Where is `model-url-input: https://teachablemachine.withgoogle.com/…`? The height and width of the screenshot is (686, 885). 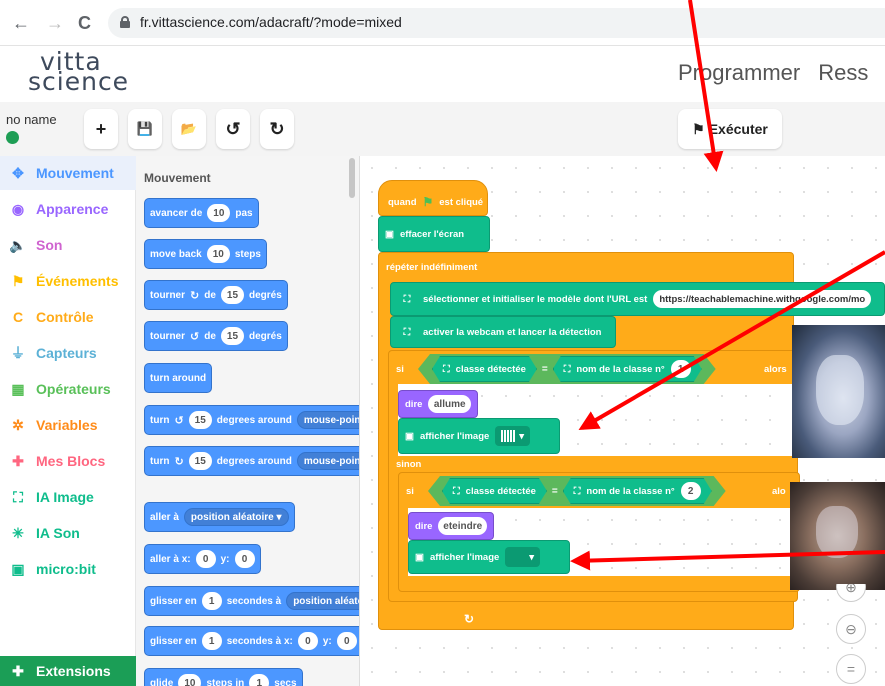
model-url-input: https://teachablemachine.withgoogle.com/… is located at coordinates (762, 299).